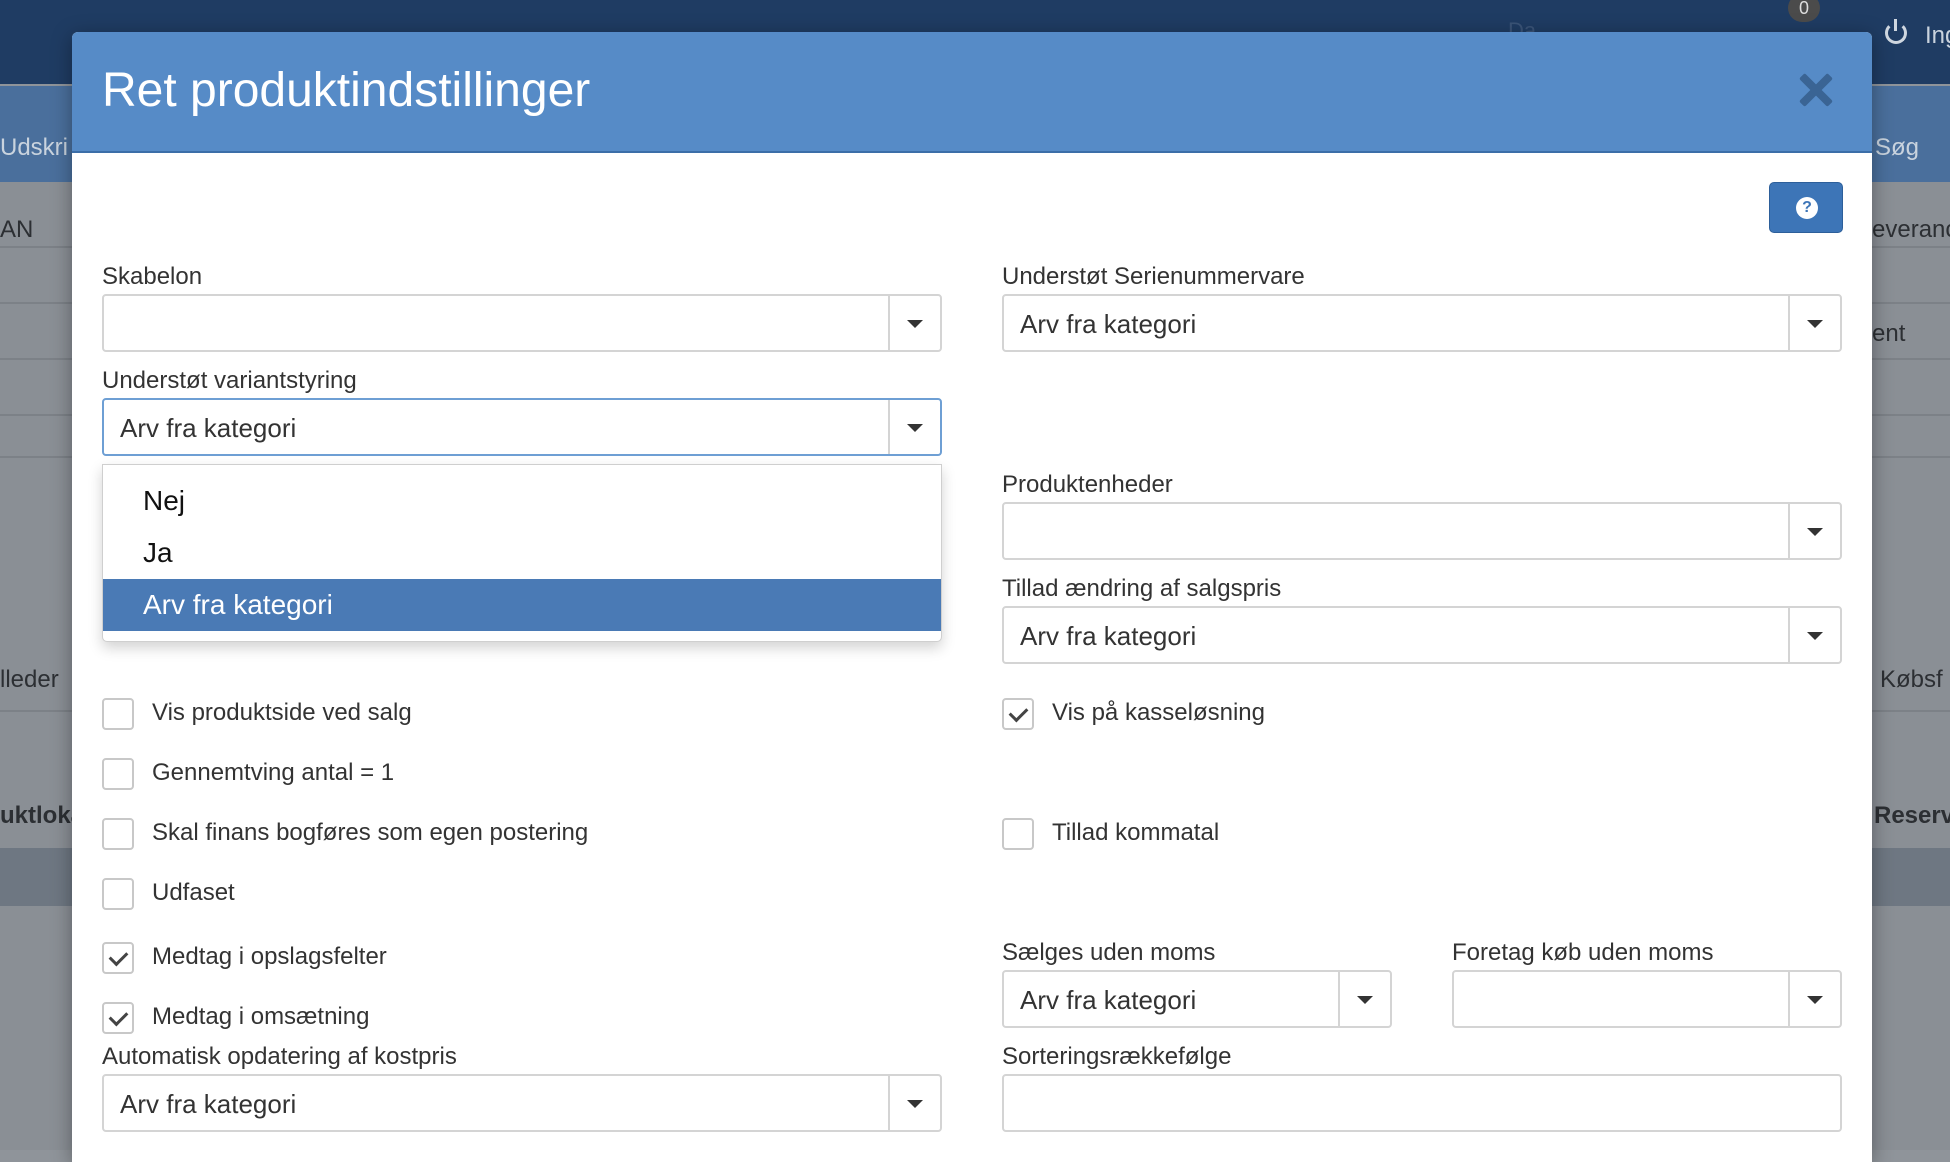 The height and width of the screenshot is (1162, 1950). I want to click on price-change-select: Arv fra kategori, so click(1422, 635).